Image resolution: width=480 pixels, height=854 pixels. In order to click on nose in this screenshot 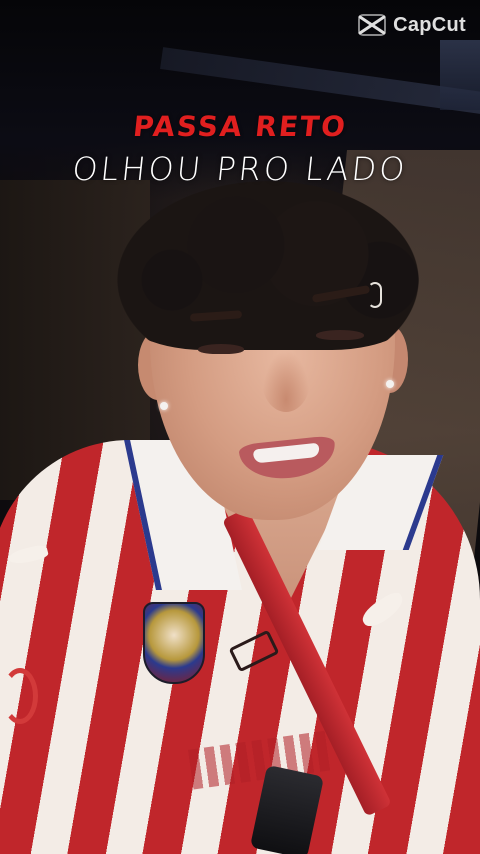, I will do `click(286, 381)`.